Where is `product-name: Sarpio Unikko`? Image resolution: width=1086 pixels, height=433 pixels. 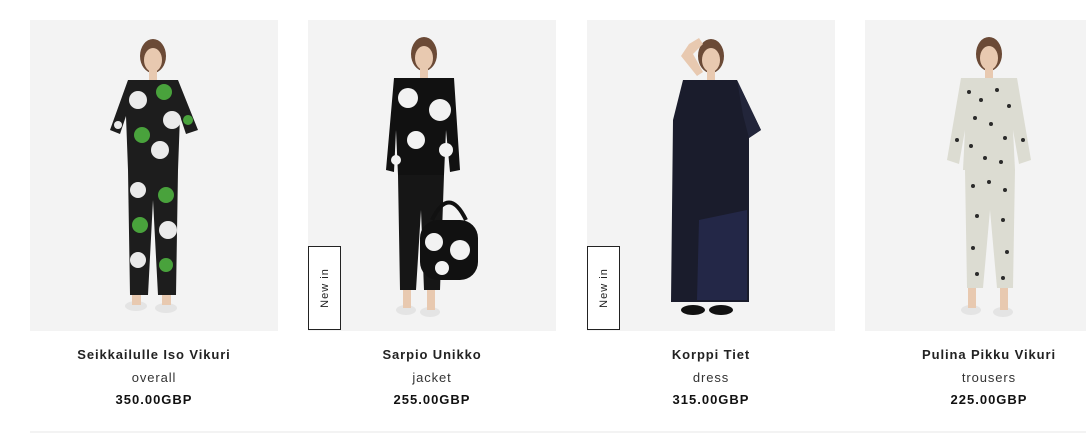 product-name: Sarpio Unikko is located at coordinates (432, 354).